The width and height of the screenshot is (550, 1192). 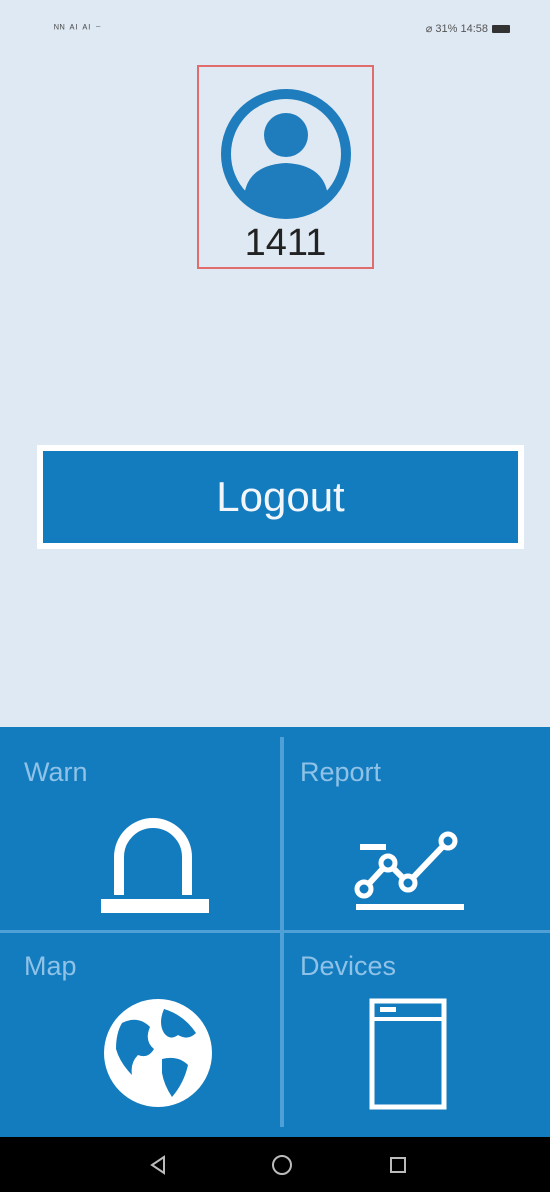 What do you see at coordinates (341, 772) in the screenshot?
I see `menu-label-report: Report` at bounding box center [341, 772].